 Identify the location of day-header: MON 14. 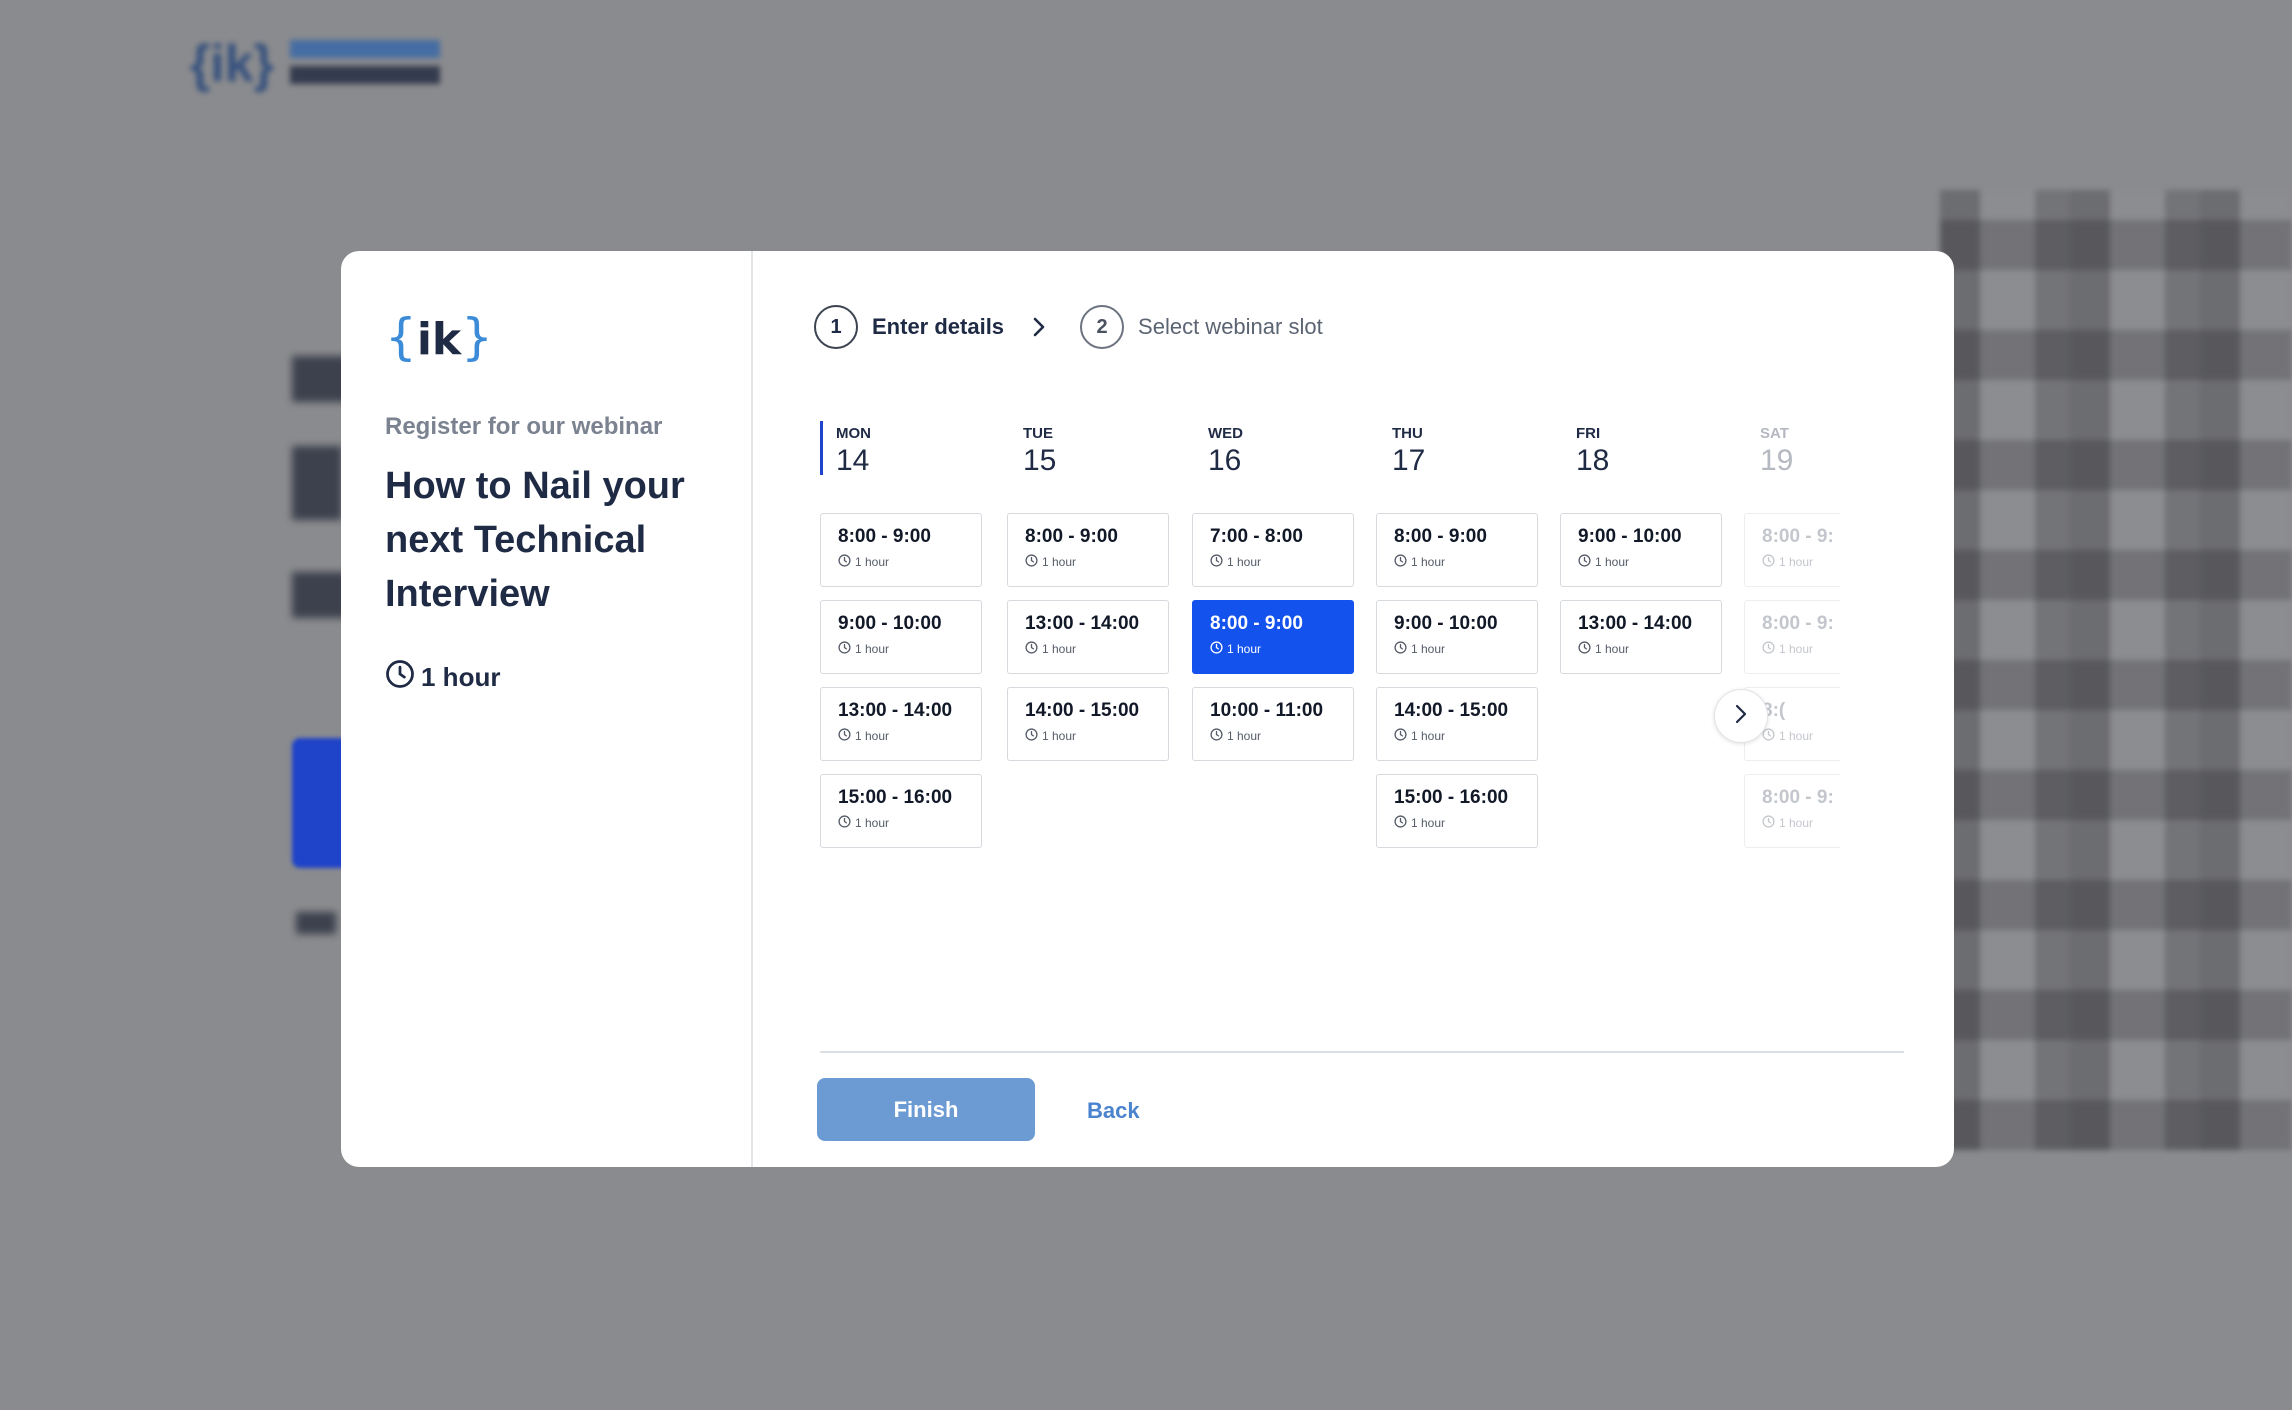
(901, 449).